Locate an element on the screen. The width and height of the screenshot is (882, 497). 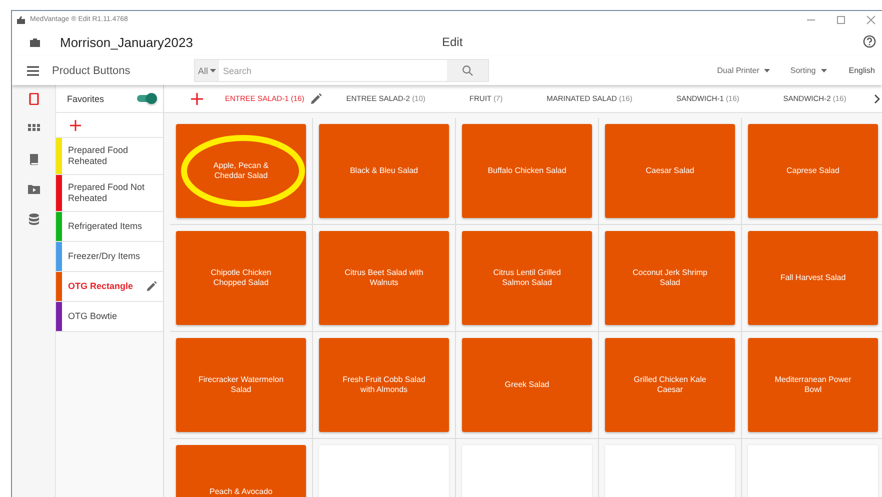
product-name: Firecracker Watermelon Salad is located at coordinates (241, 385).